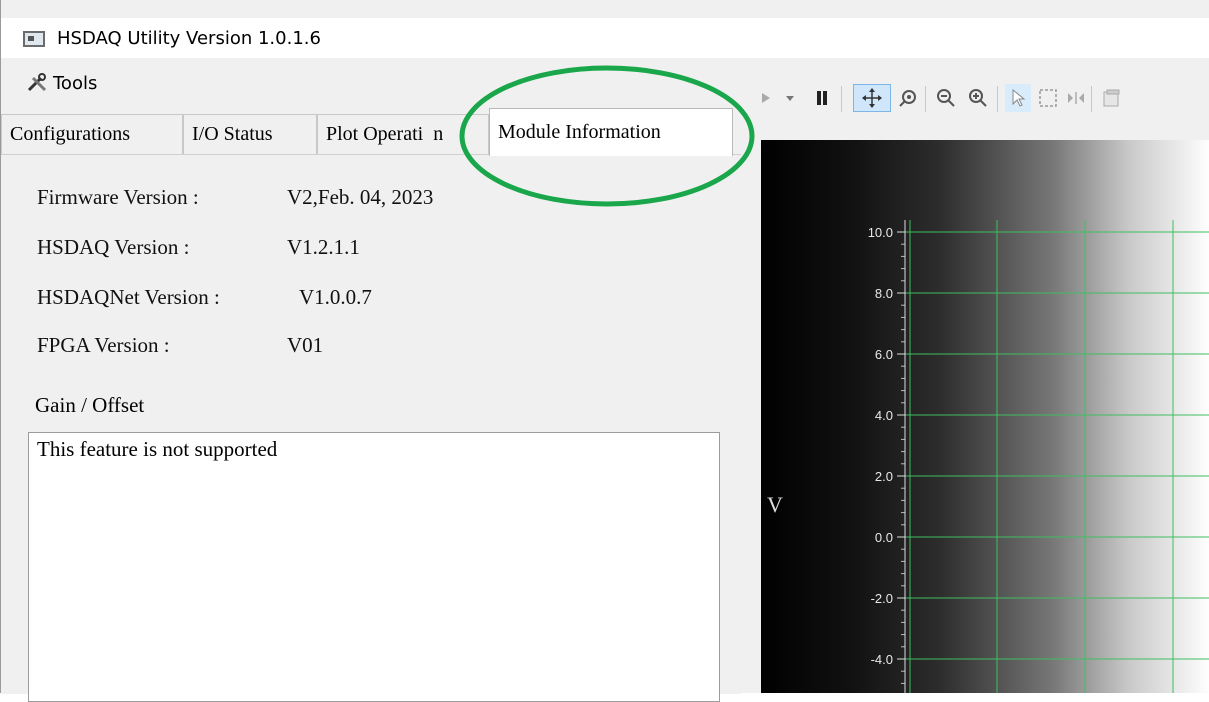 This screenshot has height=702, width=1209. I want to click on tab-label-tail: n, so click(438, 134).